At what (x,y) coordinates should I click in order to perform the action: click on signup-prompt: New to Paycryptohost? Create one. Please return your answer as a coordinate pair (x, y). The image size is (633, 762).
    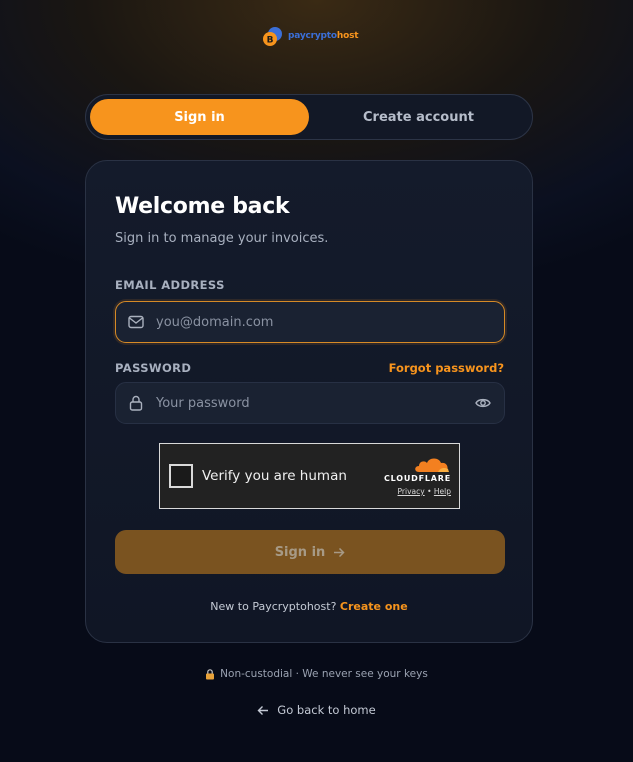
    Looking at the image, I should click on (309, 606).